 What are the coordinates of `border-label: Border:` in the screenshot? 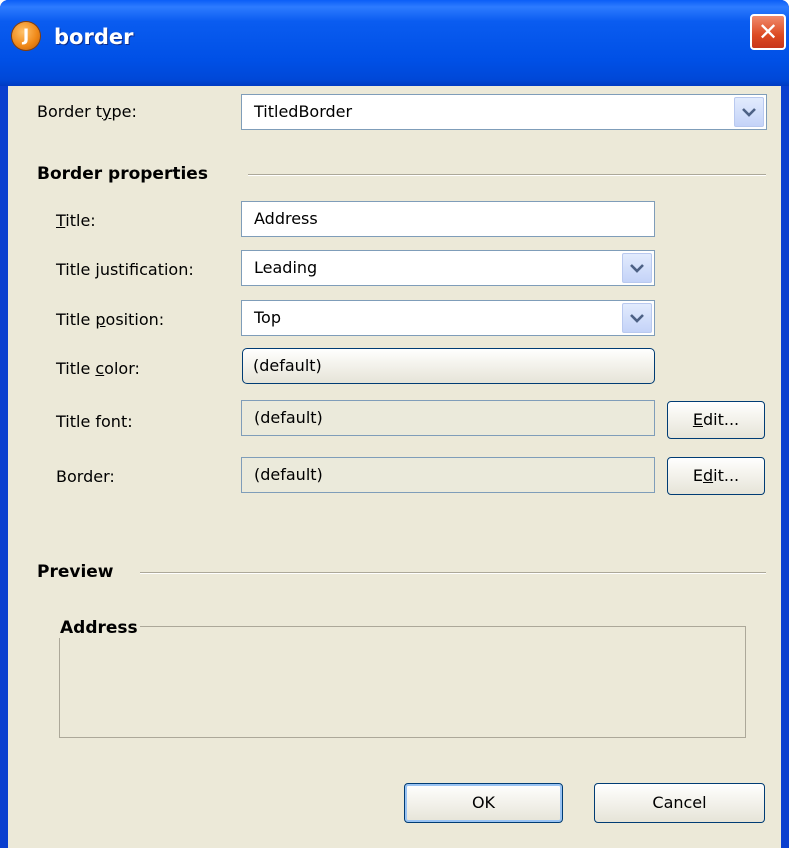 It's located at (85, 476).